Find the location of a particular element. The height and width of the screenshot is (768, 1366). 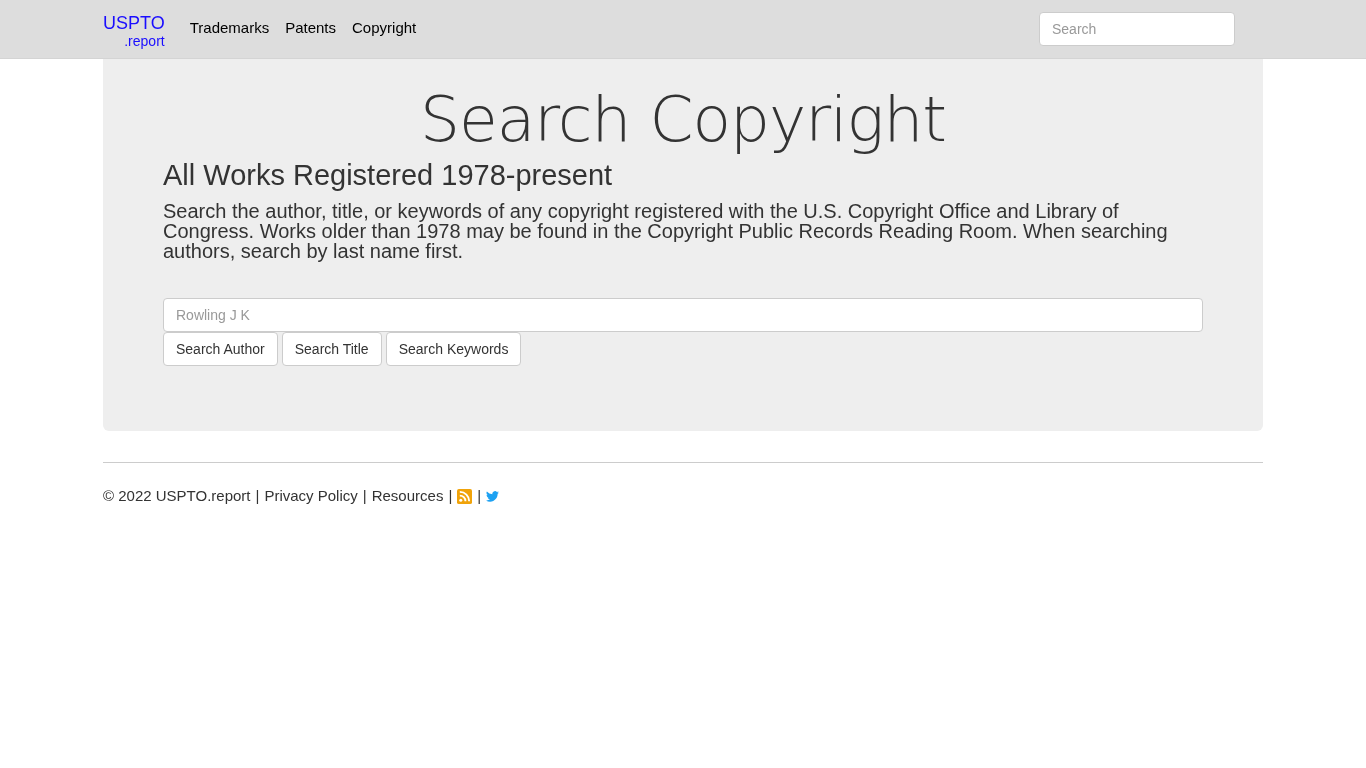

footer-link: Privacy Policy is located at coordinates (311, 496).